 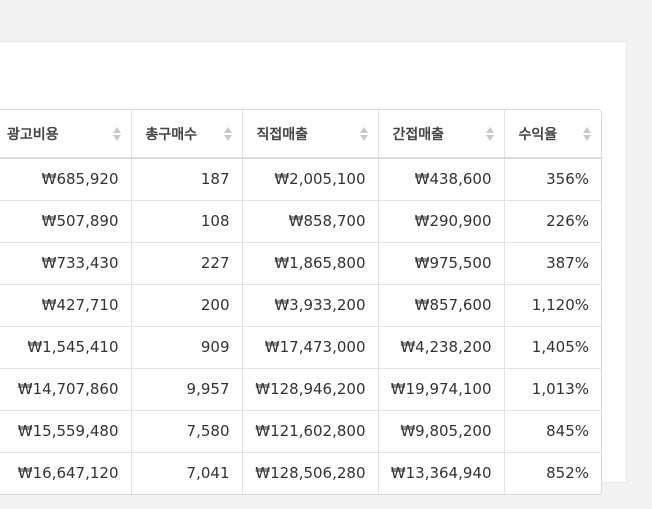 What do you see at coordinates (66, 473) in the screenshot?
I see `cell-ad-cost: ₩16,647,120` at bounding box center [66, 473].